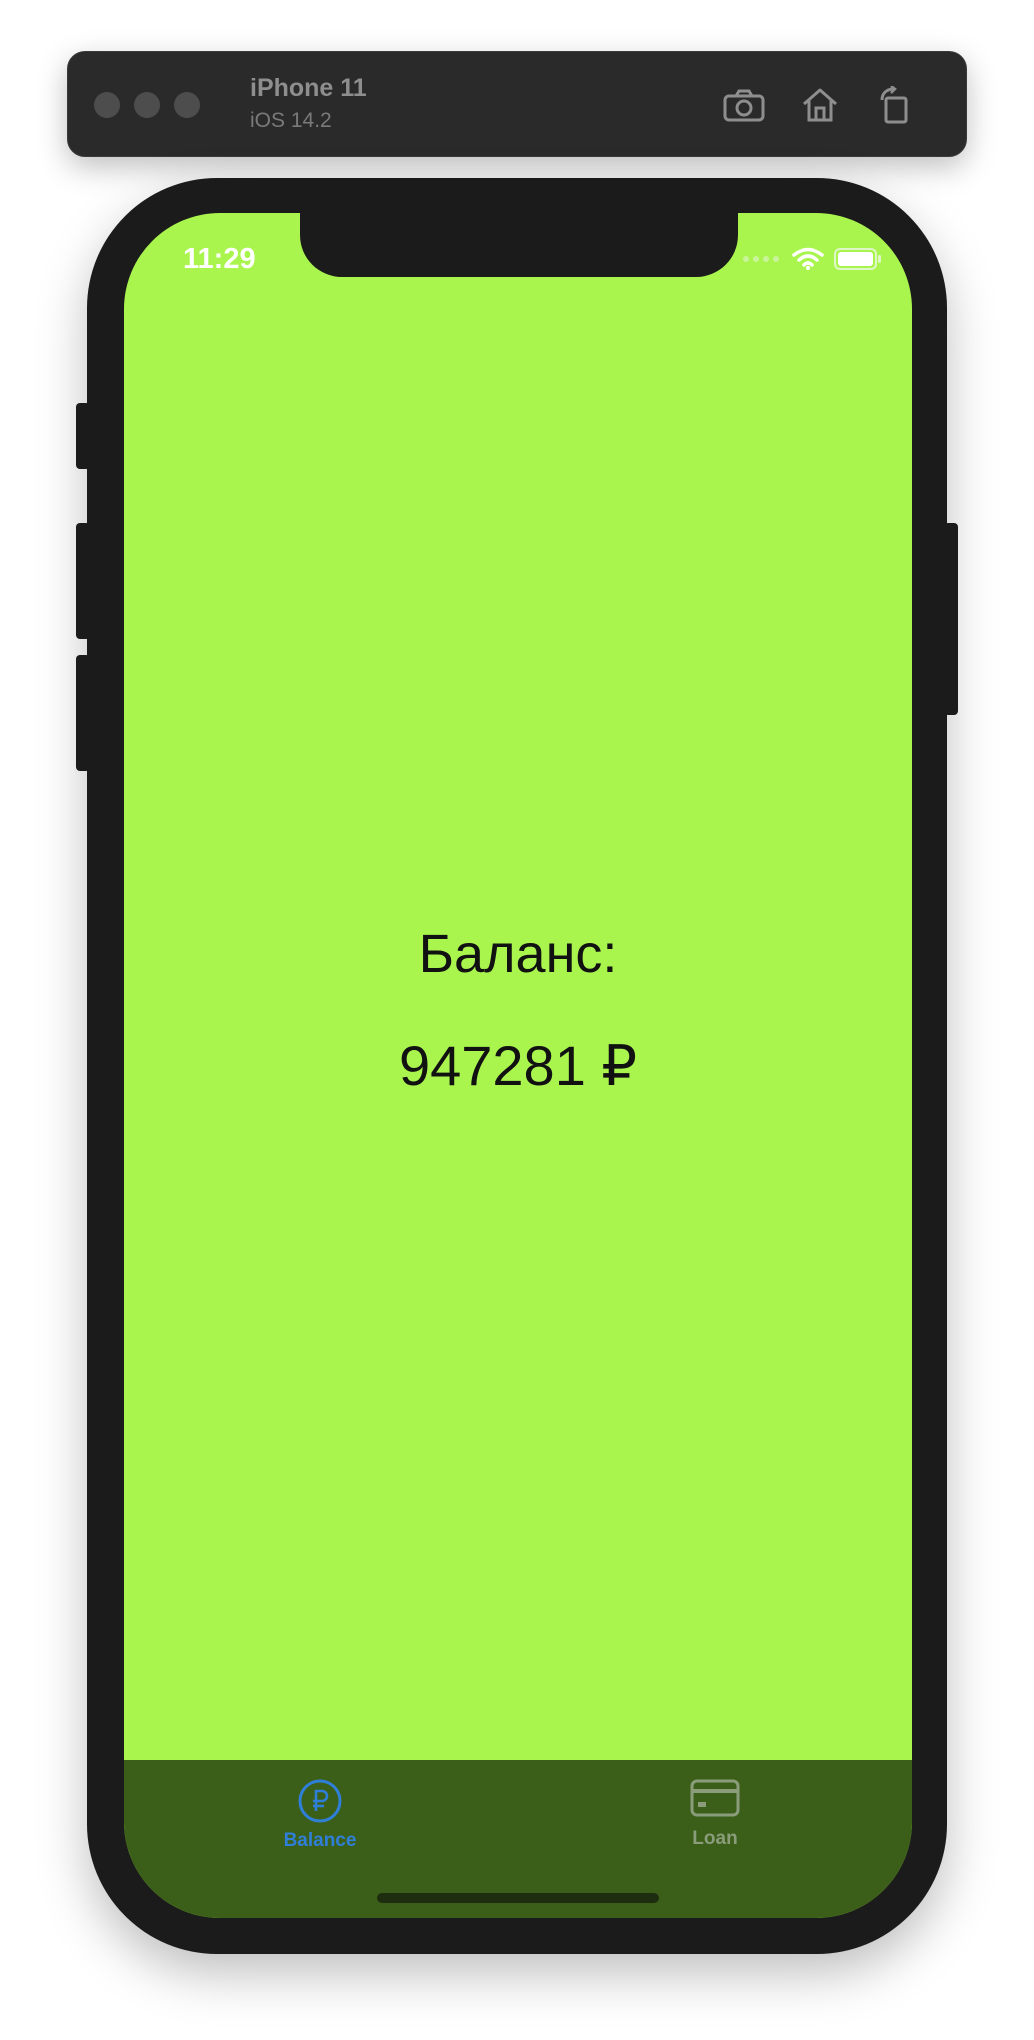 Image resolution: width=1034 pixels, height=2040 pixels. I want to click on home-button, so click(820, 105).